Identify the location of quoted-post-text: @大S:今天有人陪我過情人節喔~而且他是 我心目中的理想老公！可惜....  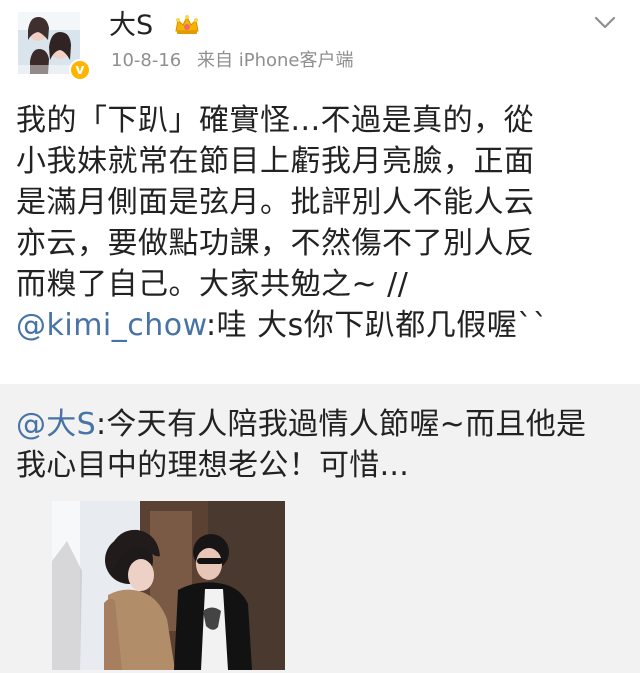
(316, 445).